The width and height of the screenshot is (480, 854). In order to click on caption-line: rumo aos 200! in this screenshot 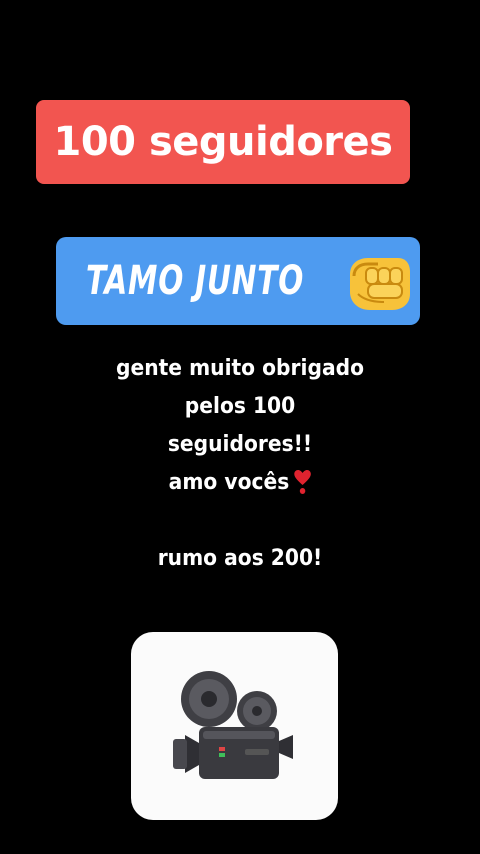, I will do `click(240, 558)`.